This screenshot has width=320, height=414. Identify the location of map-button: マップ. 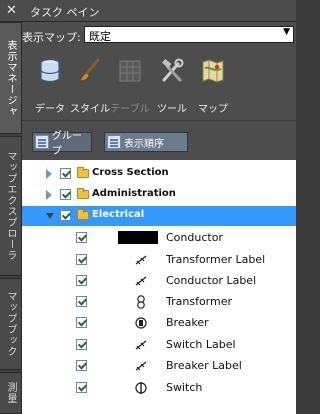
(213, 85).